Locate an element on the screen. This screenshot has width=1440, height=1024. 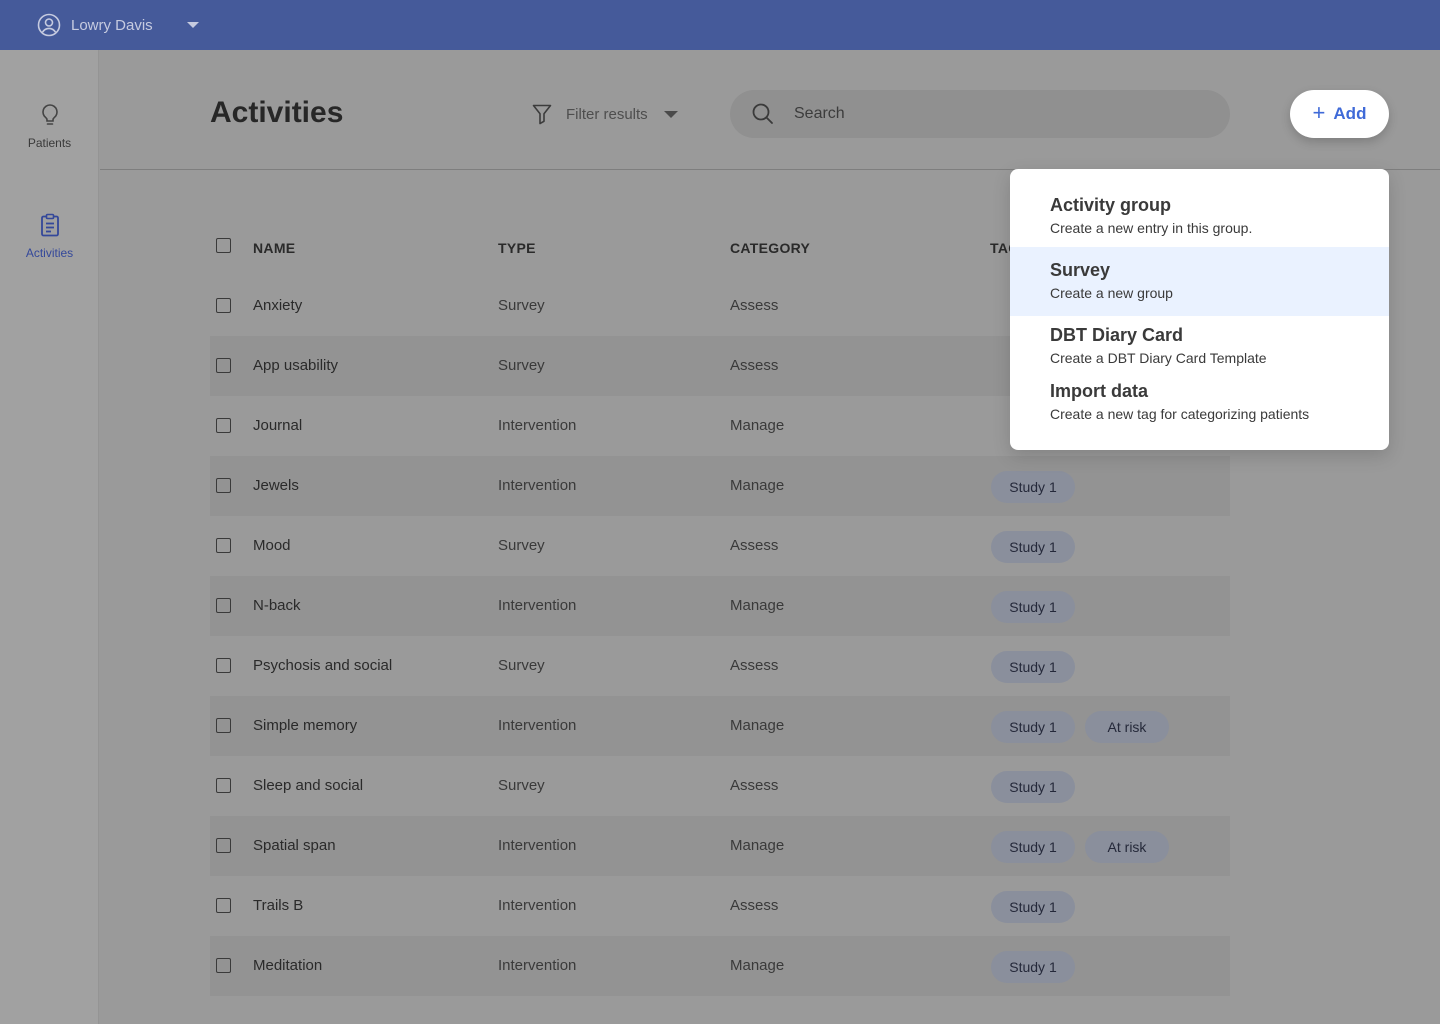
add-button-label: Add is located at coordinates (1350, 113).